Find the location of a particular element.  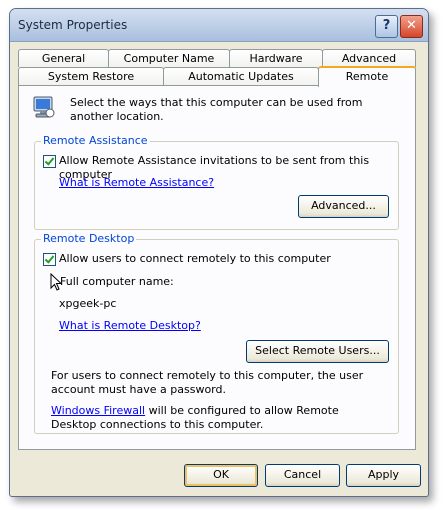

tab-remote: Remote is located at coordinates (367, 76).